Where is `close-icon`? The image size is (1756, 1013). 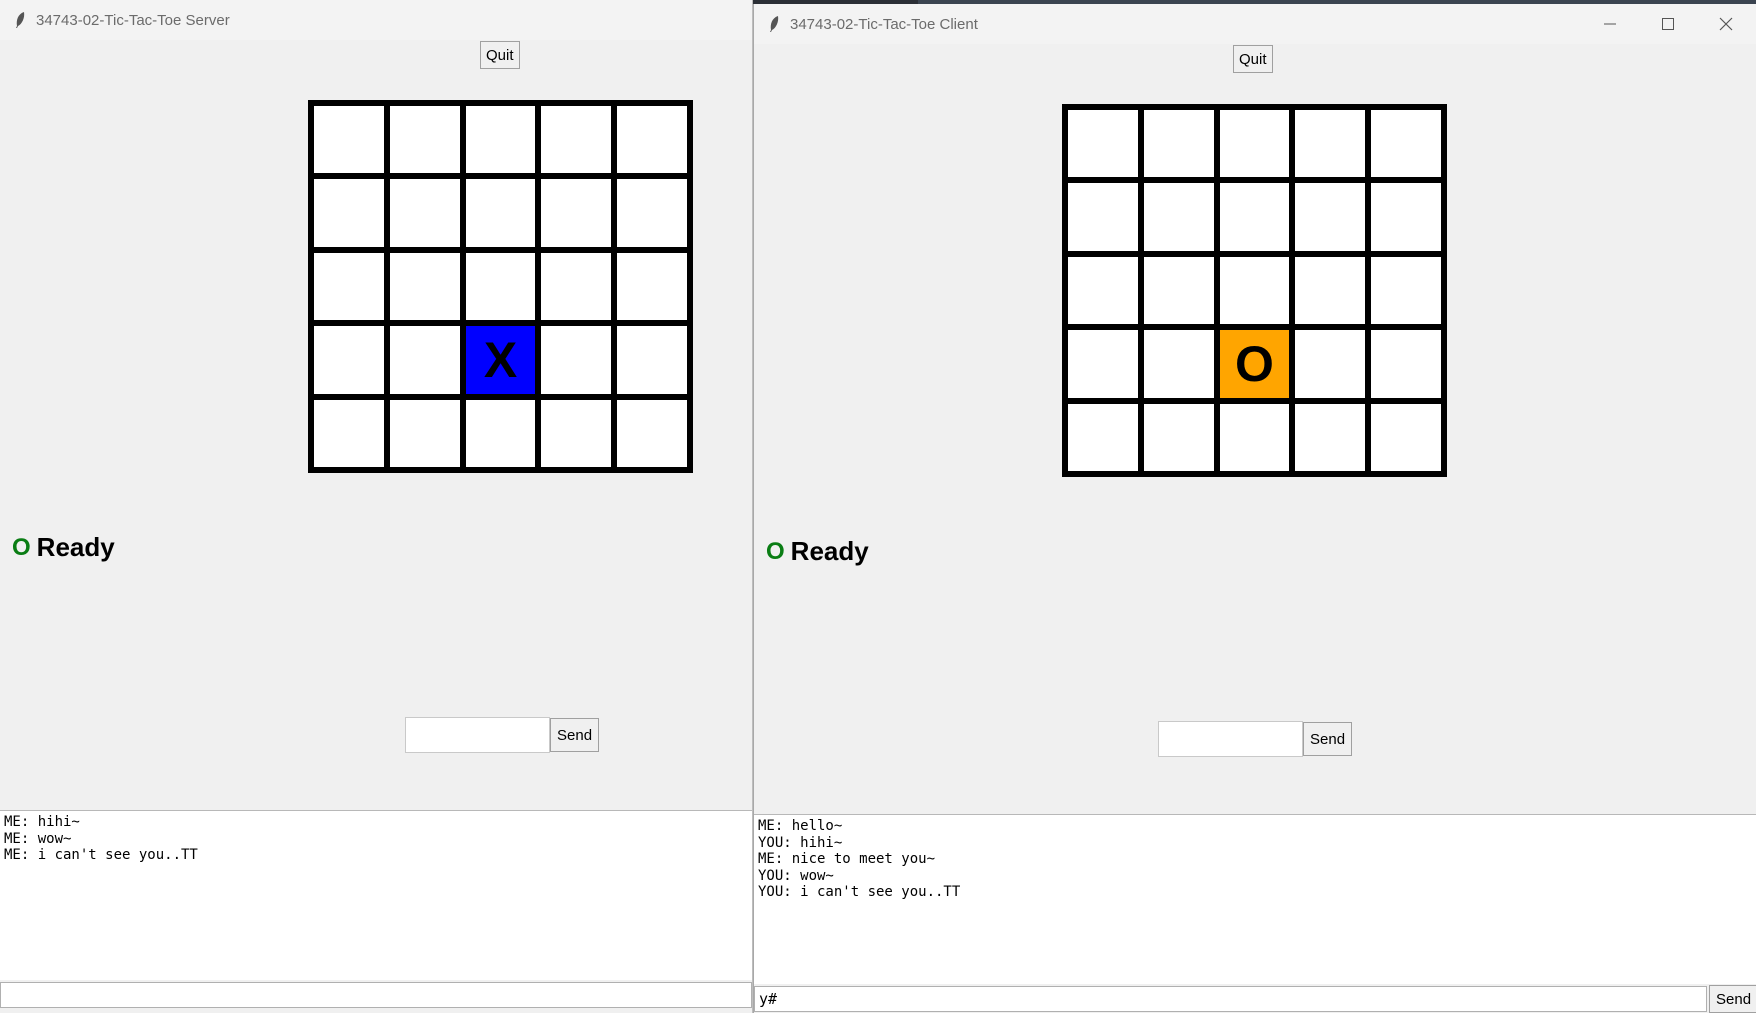 close-icon is located at coordinates (1726, 24).